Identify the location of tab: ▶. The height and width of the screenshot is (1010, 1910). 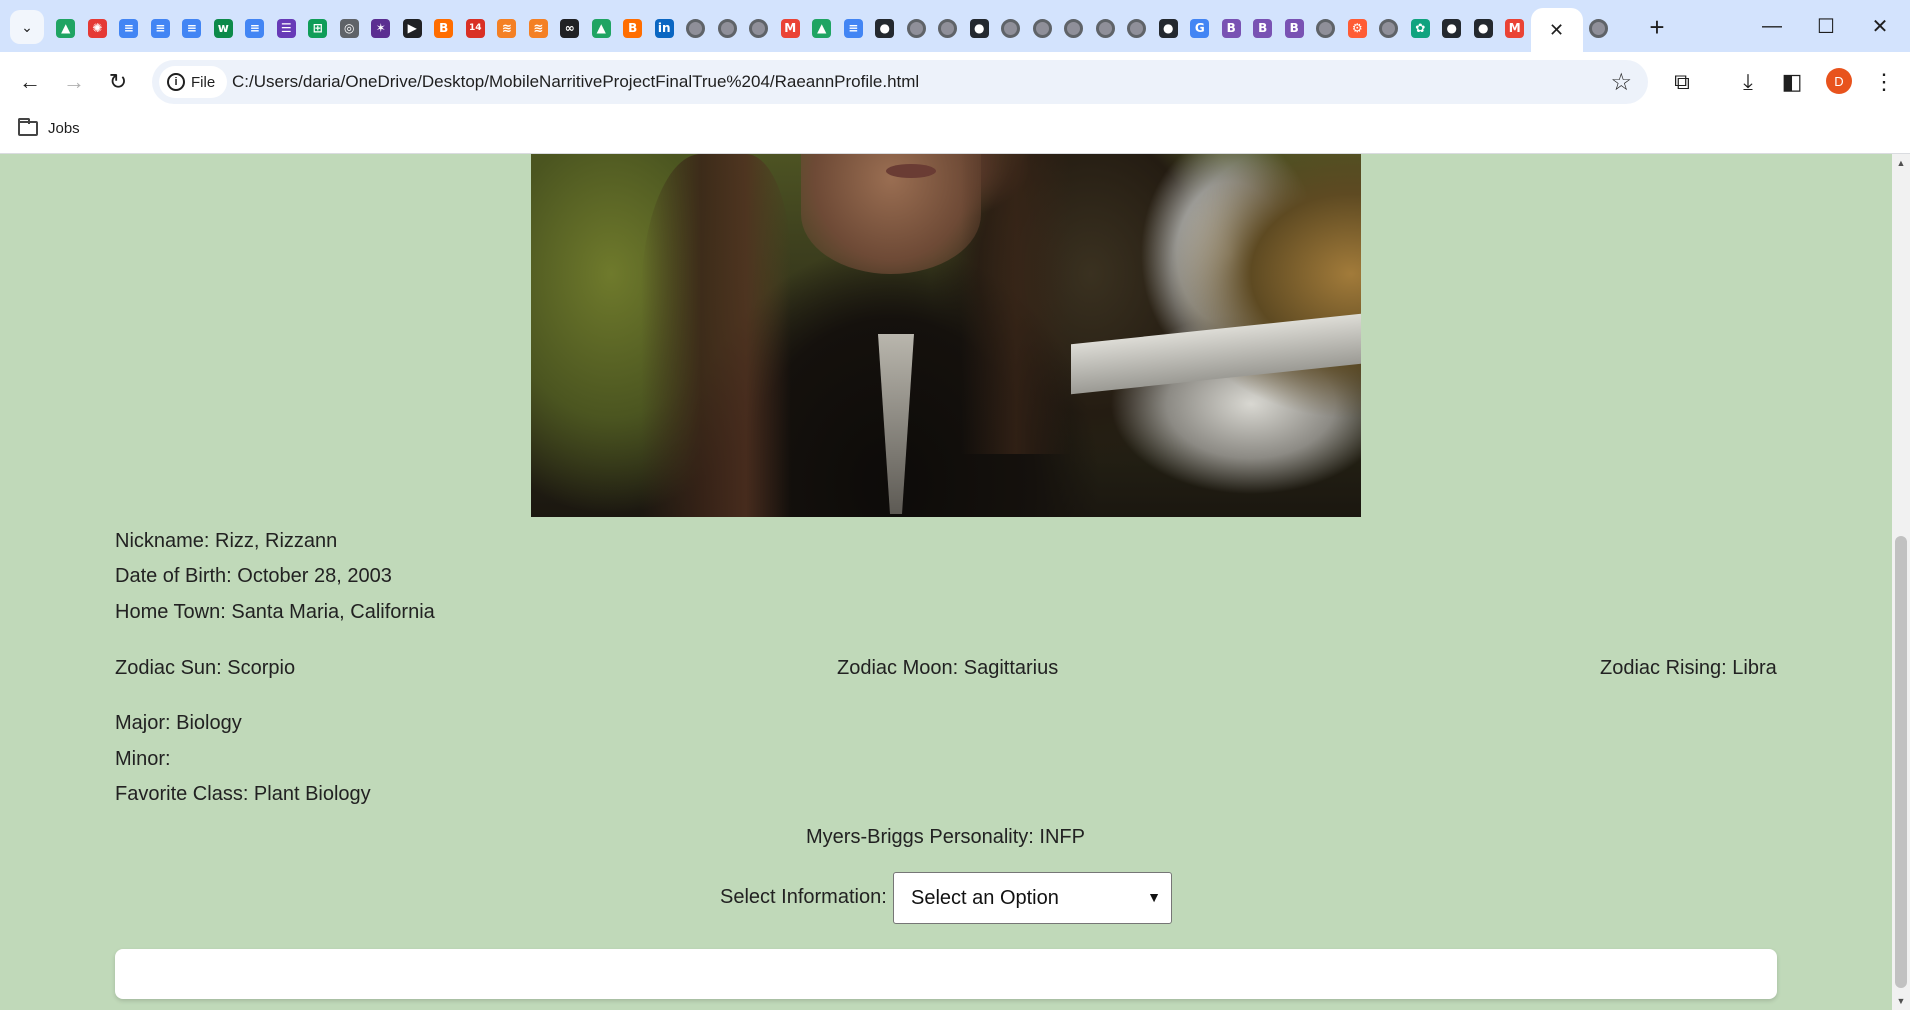
(413, 28).